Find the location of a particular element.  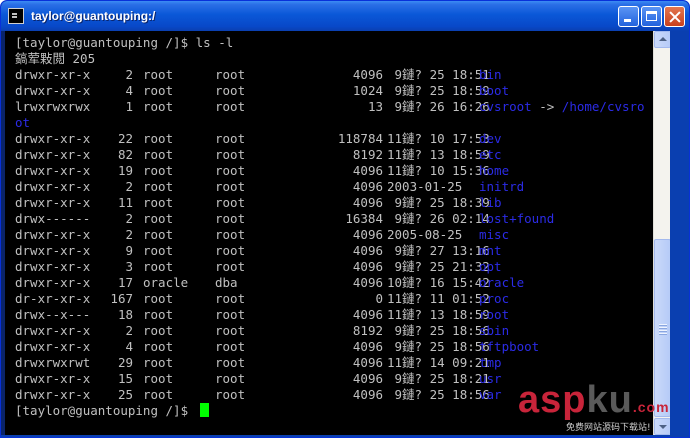

watermark-logo: aspku.com 免费网站源码下载站! is located at coordinates (603, 407).